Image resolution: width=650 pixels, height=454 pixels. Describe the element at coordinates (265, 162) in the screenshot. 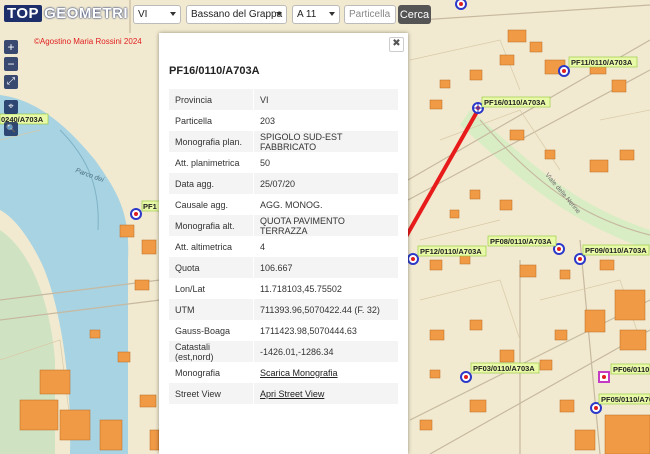

I see `row-value: 50` at that location.